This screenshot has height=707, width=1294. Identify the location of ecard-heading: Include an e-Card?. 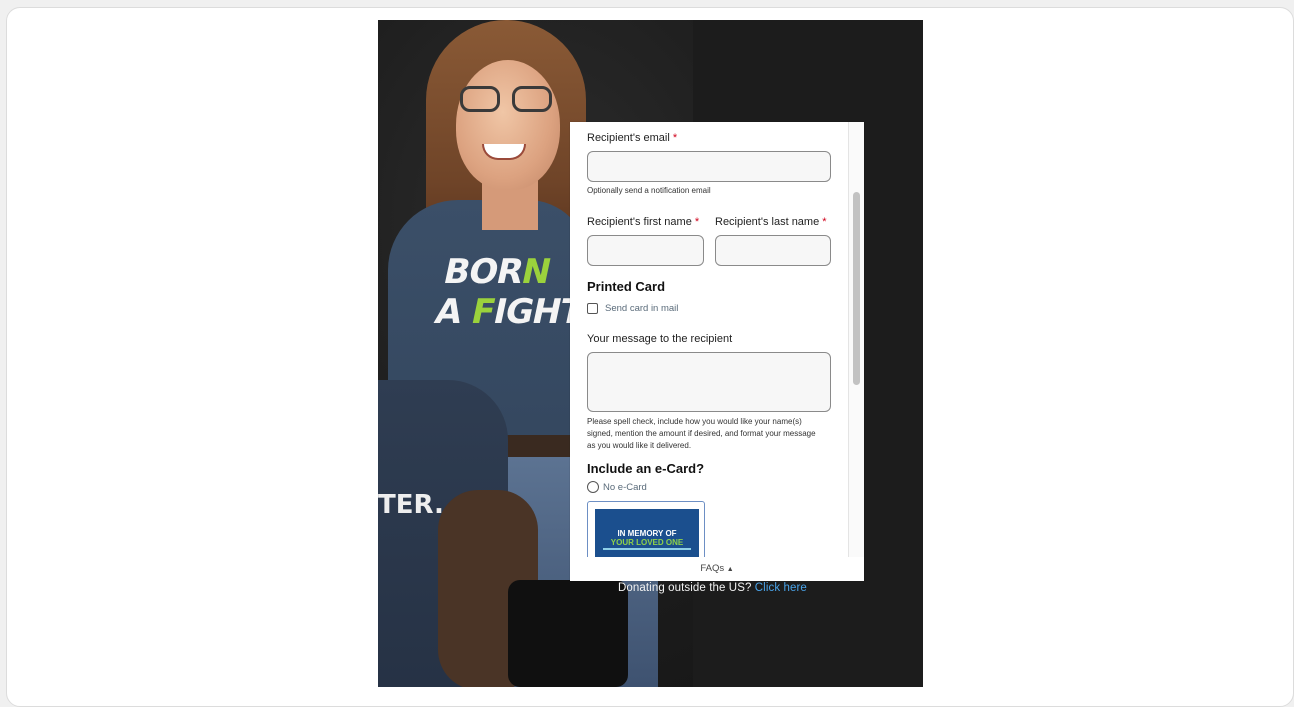
(646, 468).